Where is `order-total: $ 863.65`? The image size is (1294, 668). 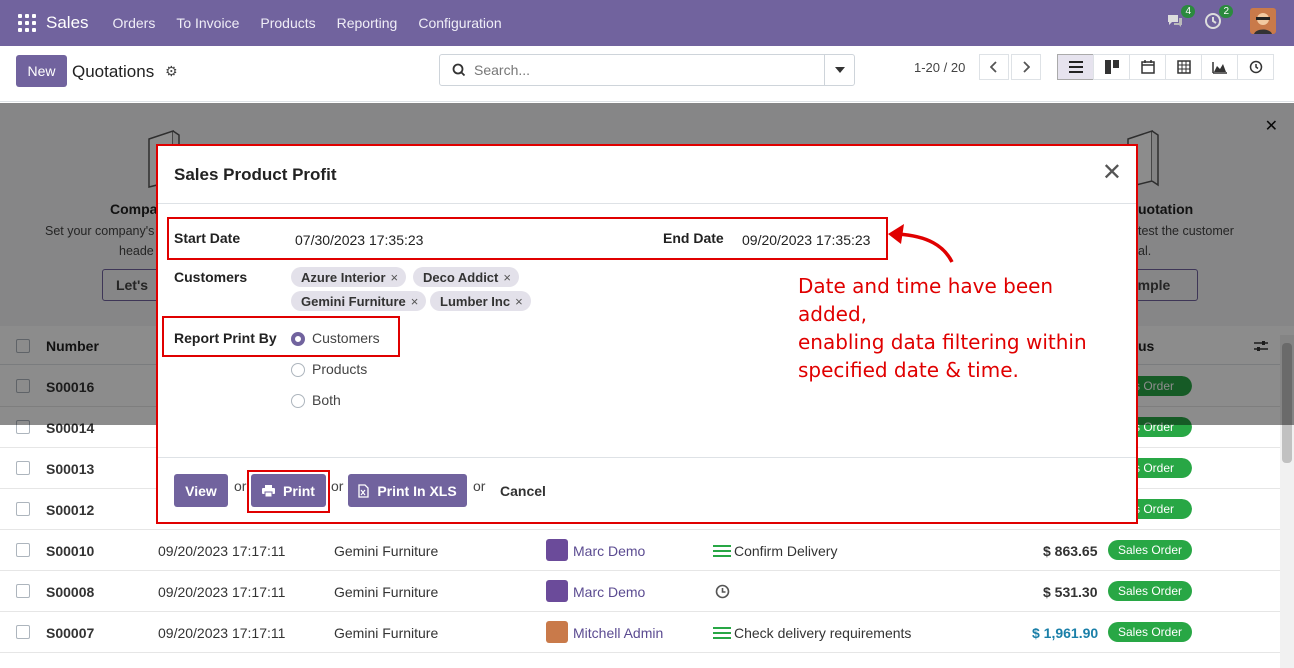
order-total: $ 863.65 is located at coordinates (1070, 551).